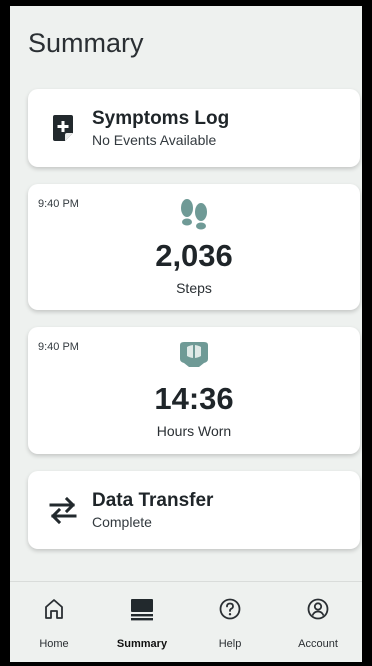  I want to click on footsteps-icon, so click(194, 217).